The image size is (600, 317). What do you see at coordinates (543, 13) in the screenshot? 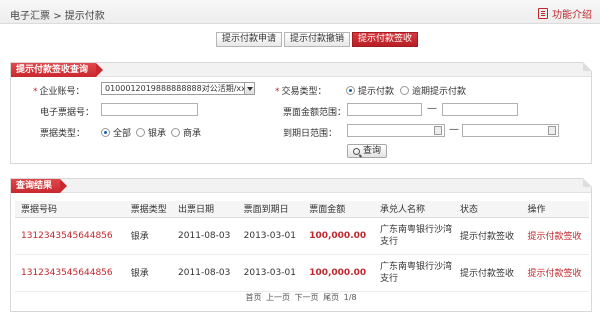
I see `document-icon` at bounding box center [543, 13].